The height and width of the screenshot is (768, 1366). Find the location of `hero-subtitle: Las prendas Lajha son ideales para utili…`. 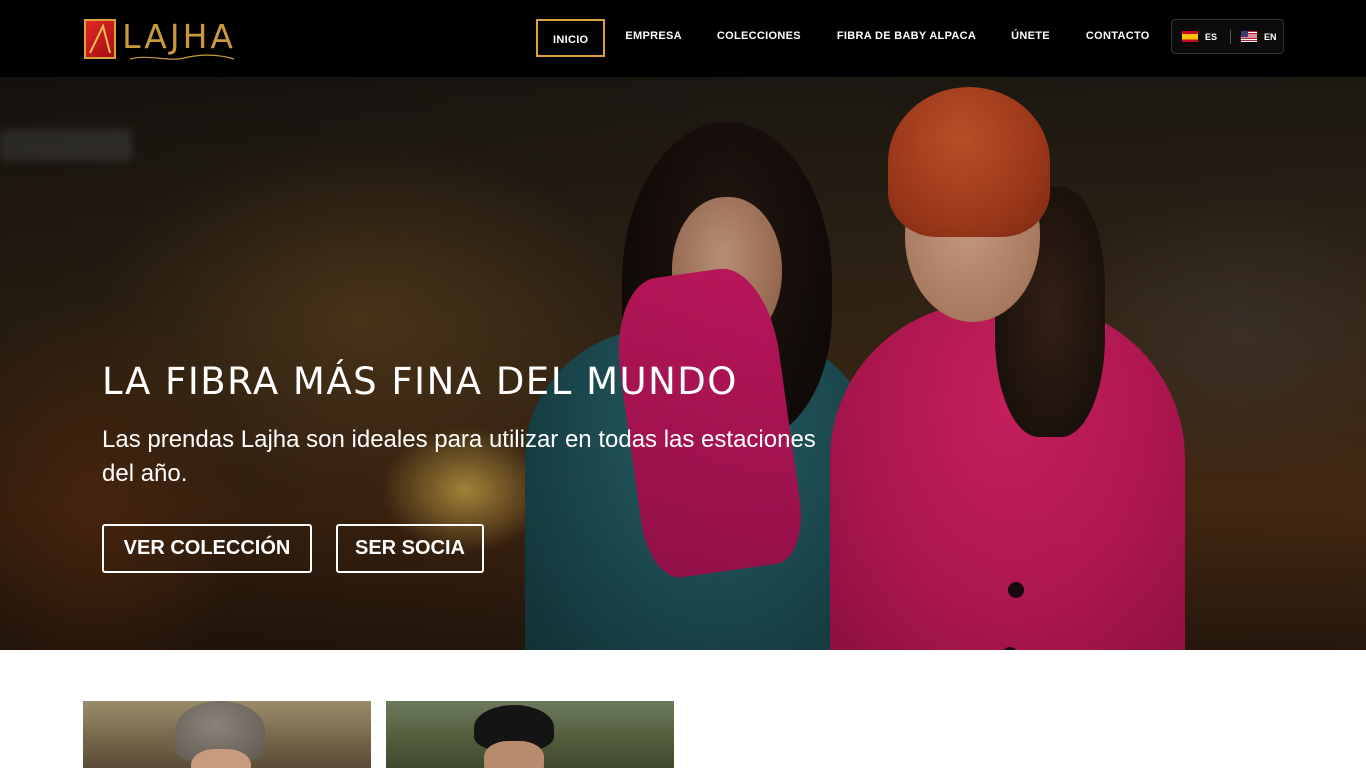

hero-subtitle: Las prendas Lajha son ideales para utili… is located at coordinates (459, 456).